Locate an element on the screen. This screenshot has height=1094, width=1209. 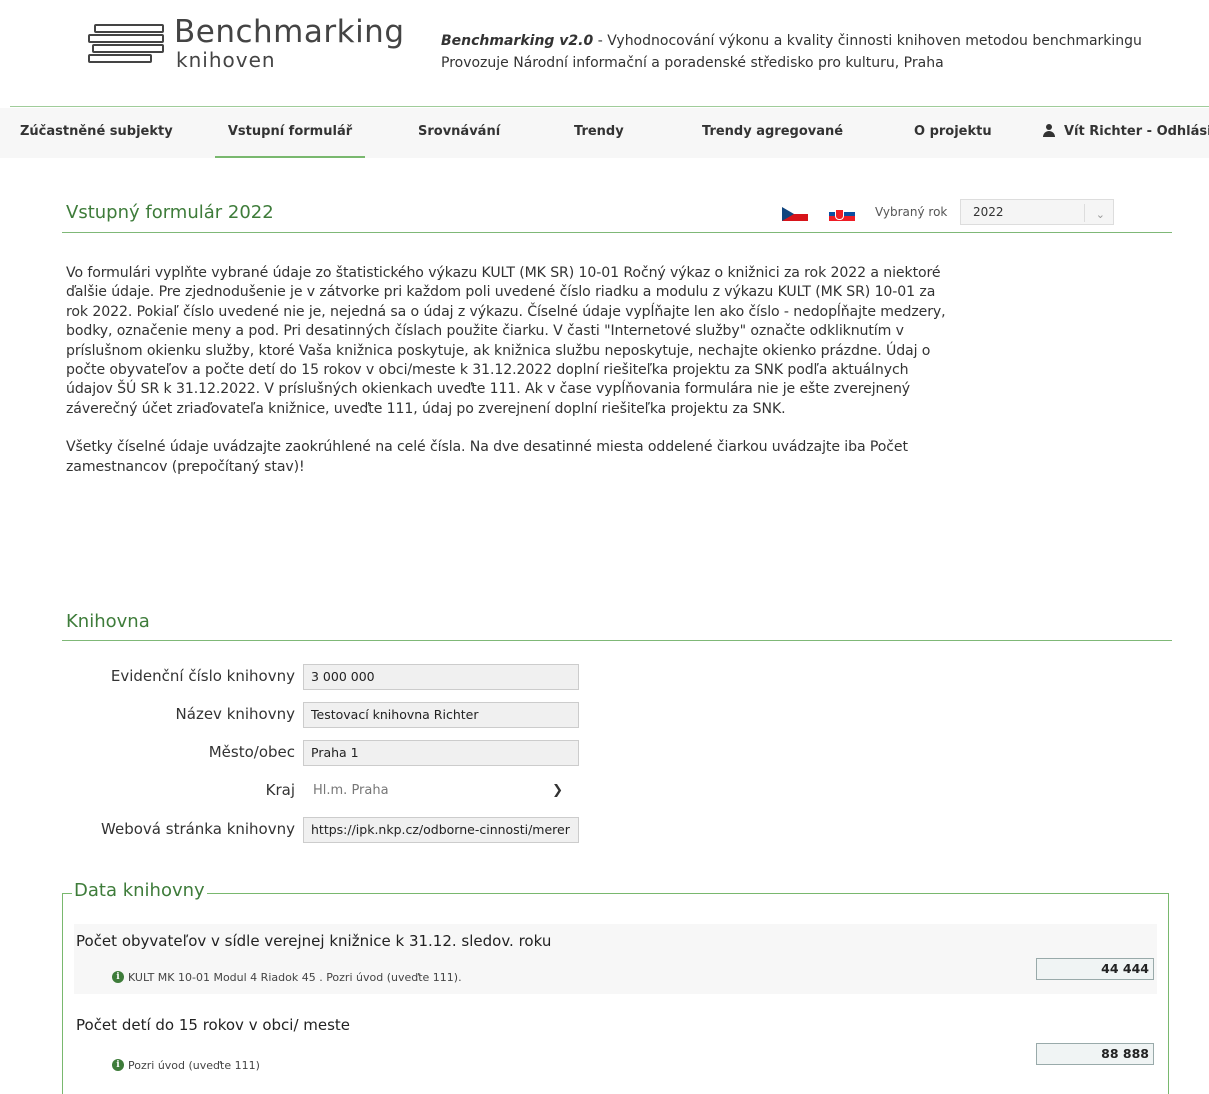
field-label-row: Evidenční číslo knihovny is located at coordinates (147, 677).